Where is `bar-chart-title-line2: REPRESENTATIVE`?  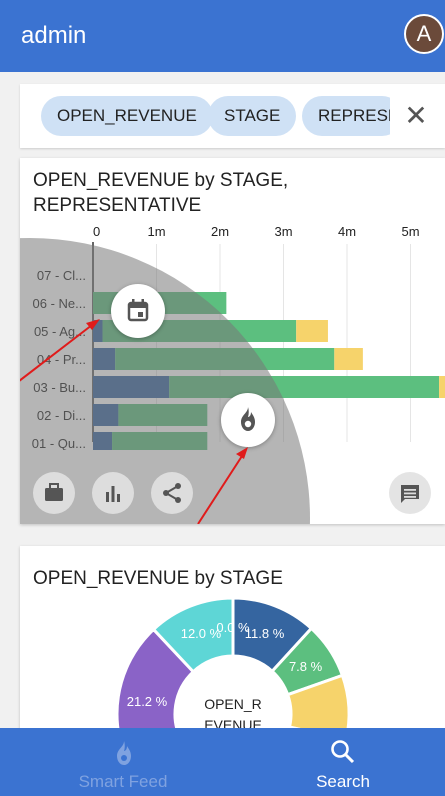
bar-chart-title-line2: REPRESENTATIVE is located at coordinates (117, 205).